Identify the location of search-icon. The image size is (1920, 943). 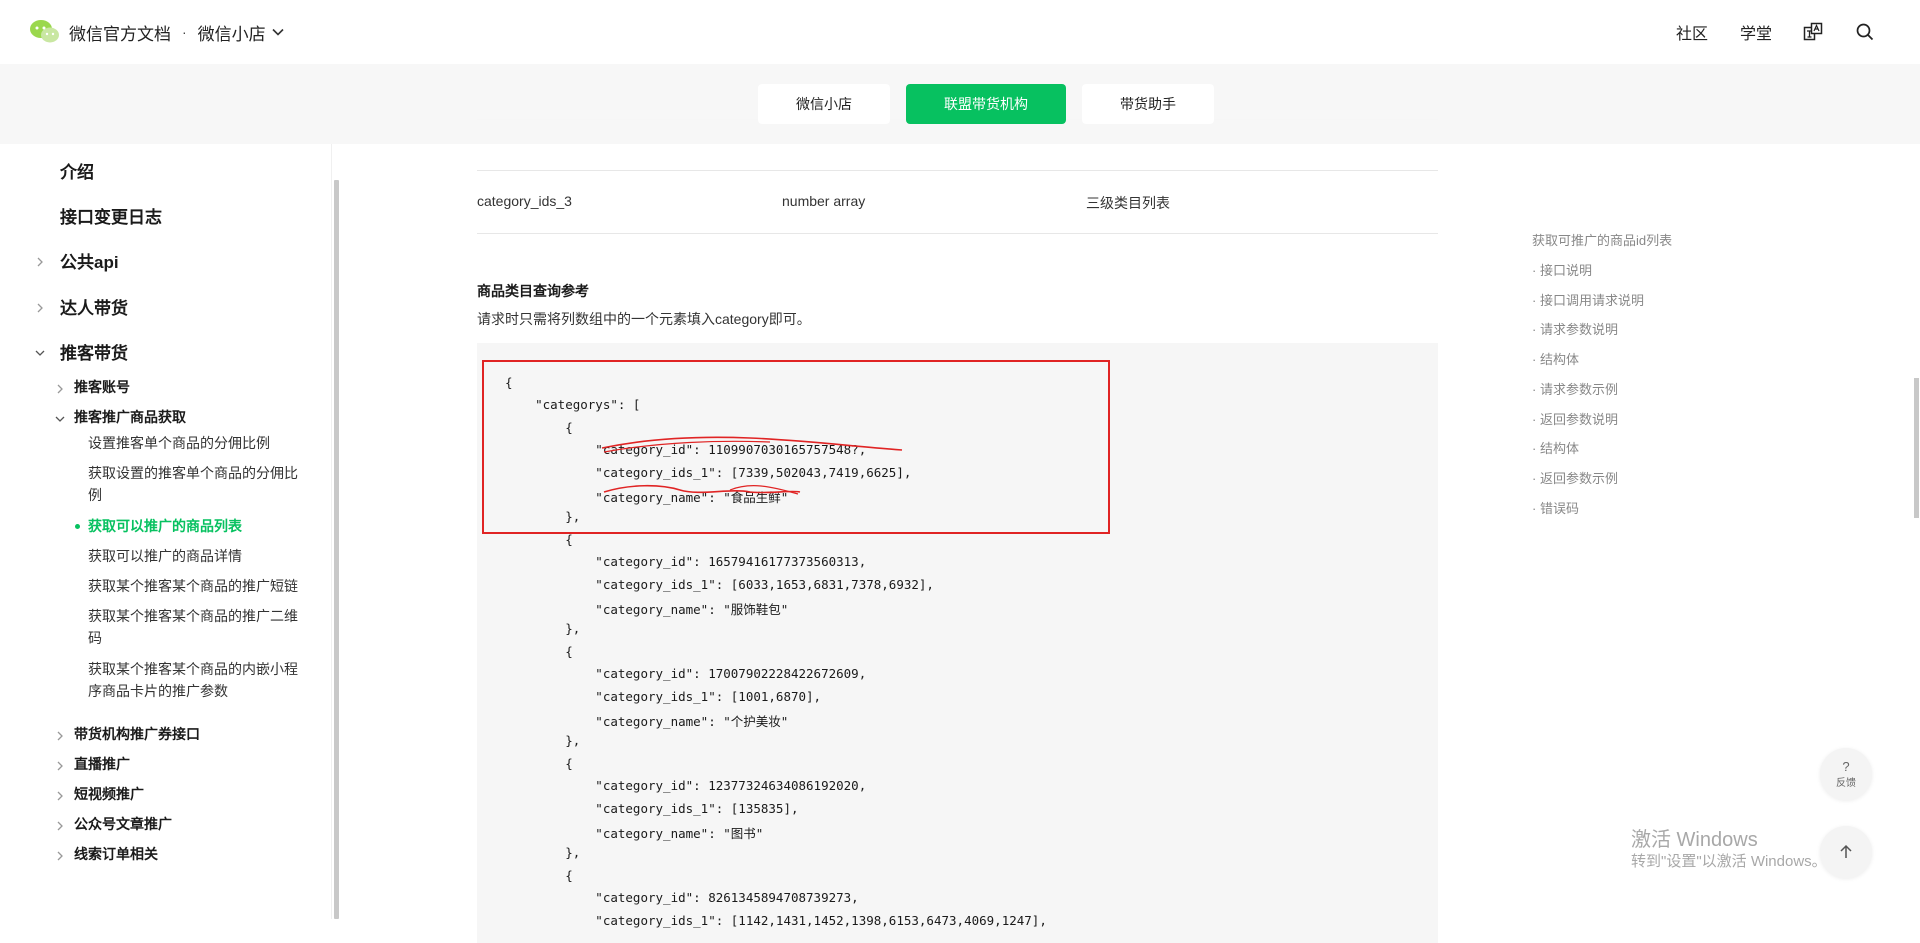
(1865, 32).